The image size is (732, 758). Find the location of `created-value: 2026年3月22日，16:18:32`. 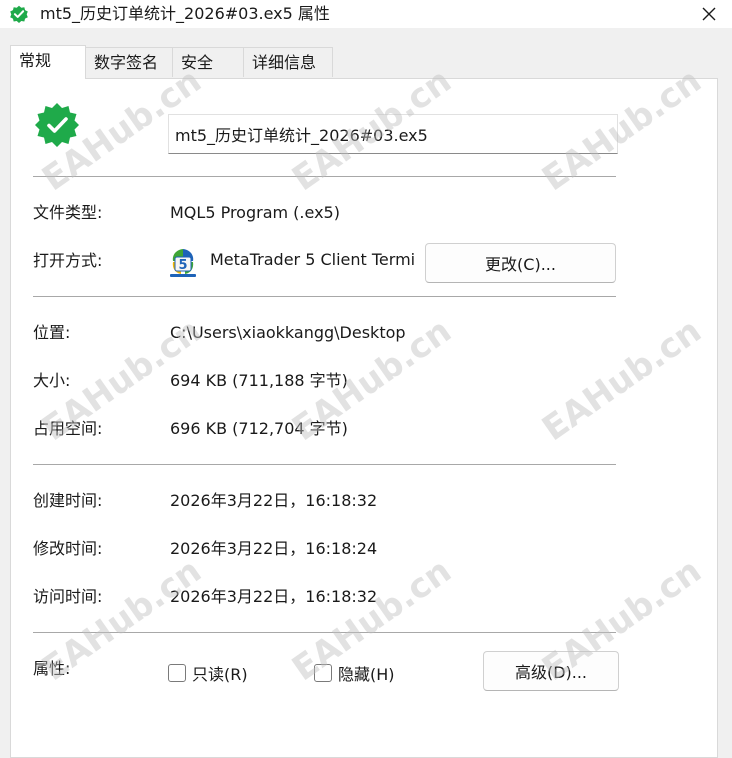

created-value: 2026年3月22日，16:18:32 is located at coordinates (274, 500).